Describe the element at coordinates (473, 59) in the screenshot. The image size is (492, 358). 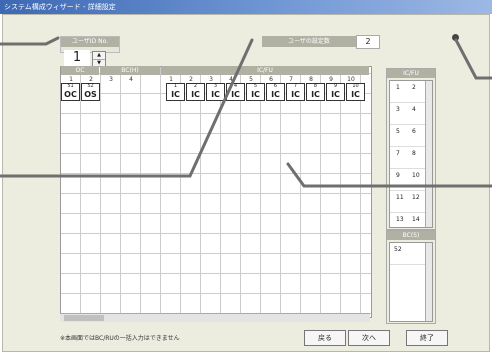
I see `callout-line-indicator` at that location.